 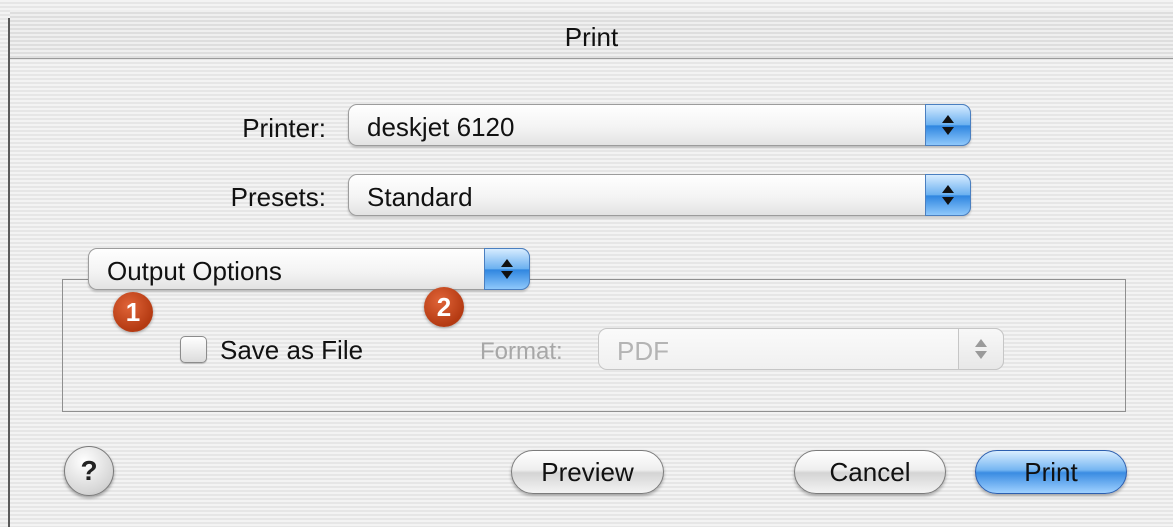 I want to click on print-button: Print, so click(x=1051, y=472).